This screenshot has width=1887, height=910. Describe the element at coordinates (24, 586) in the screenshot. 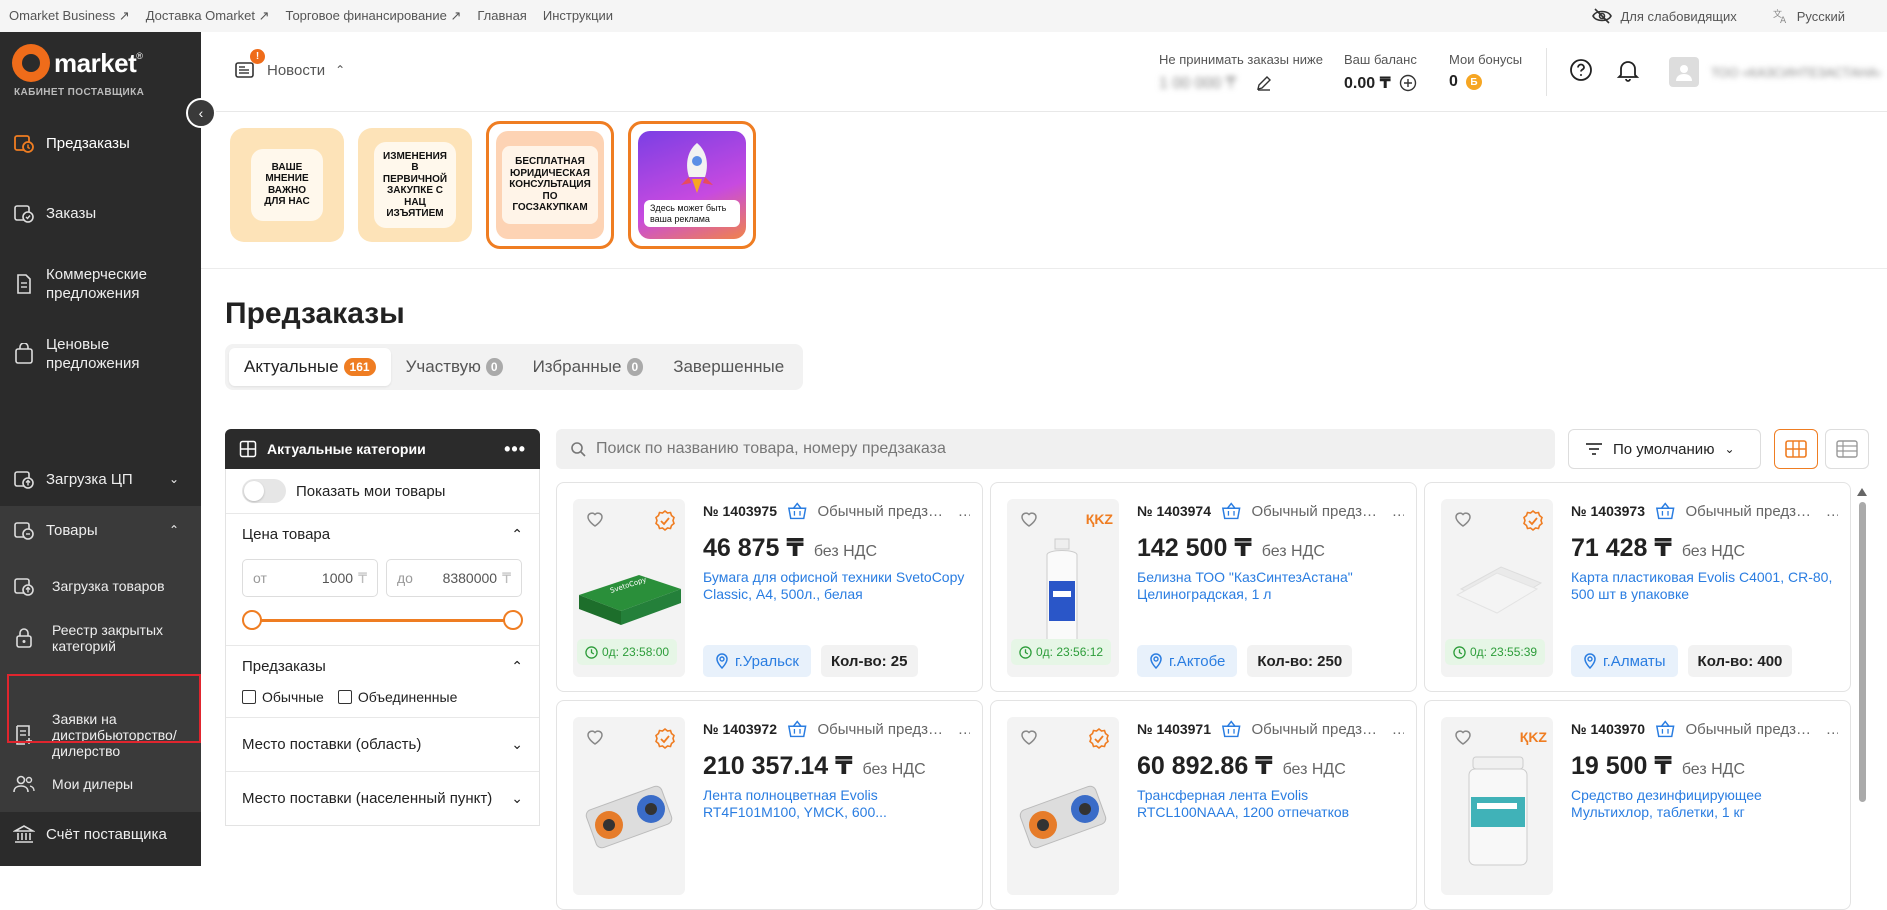

I see `upload-goods-icon` at that location.